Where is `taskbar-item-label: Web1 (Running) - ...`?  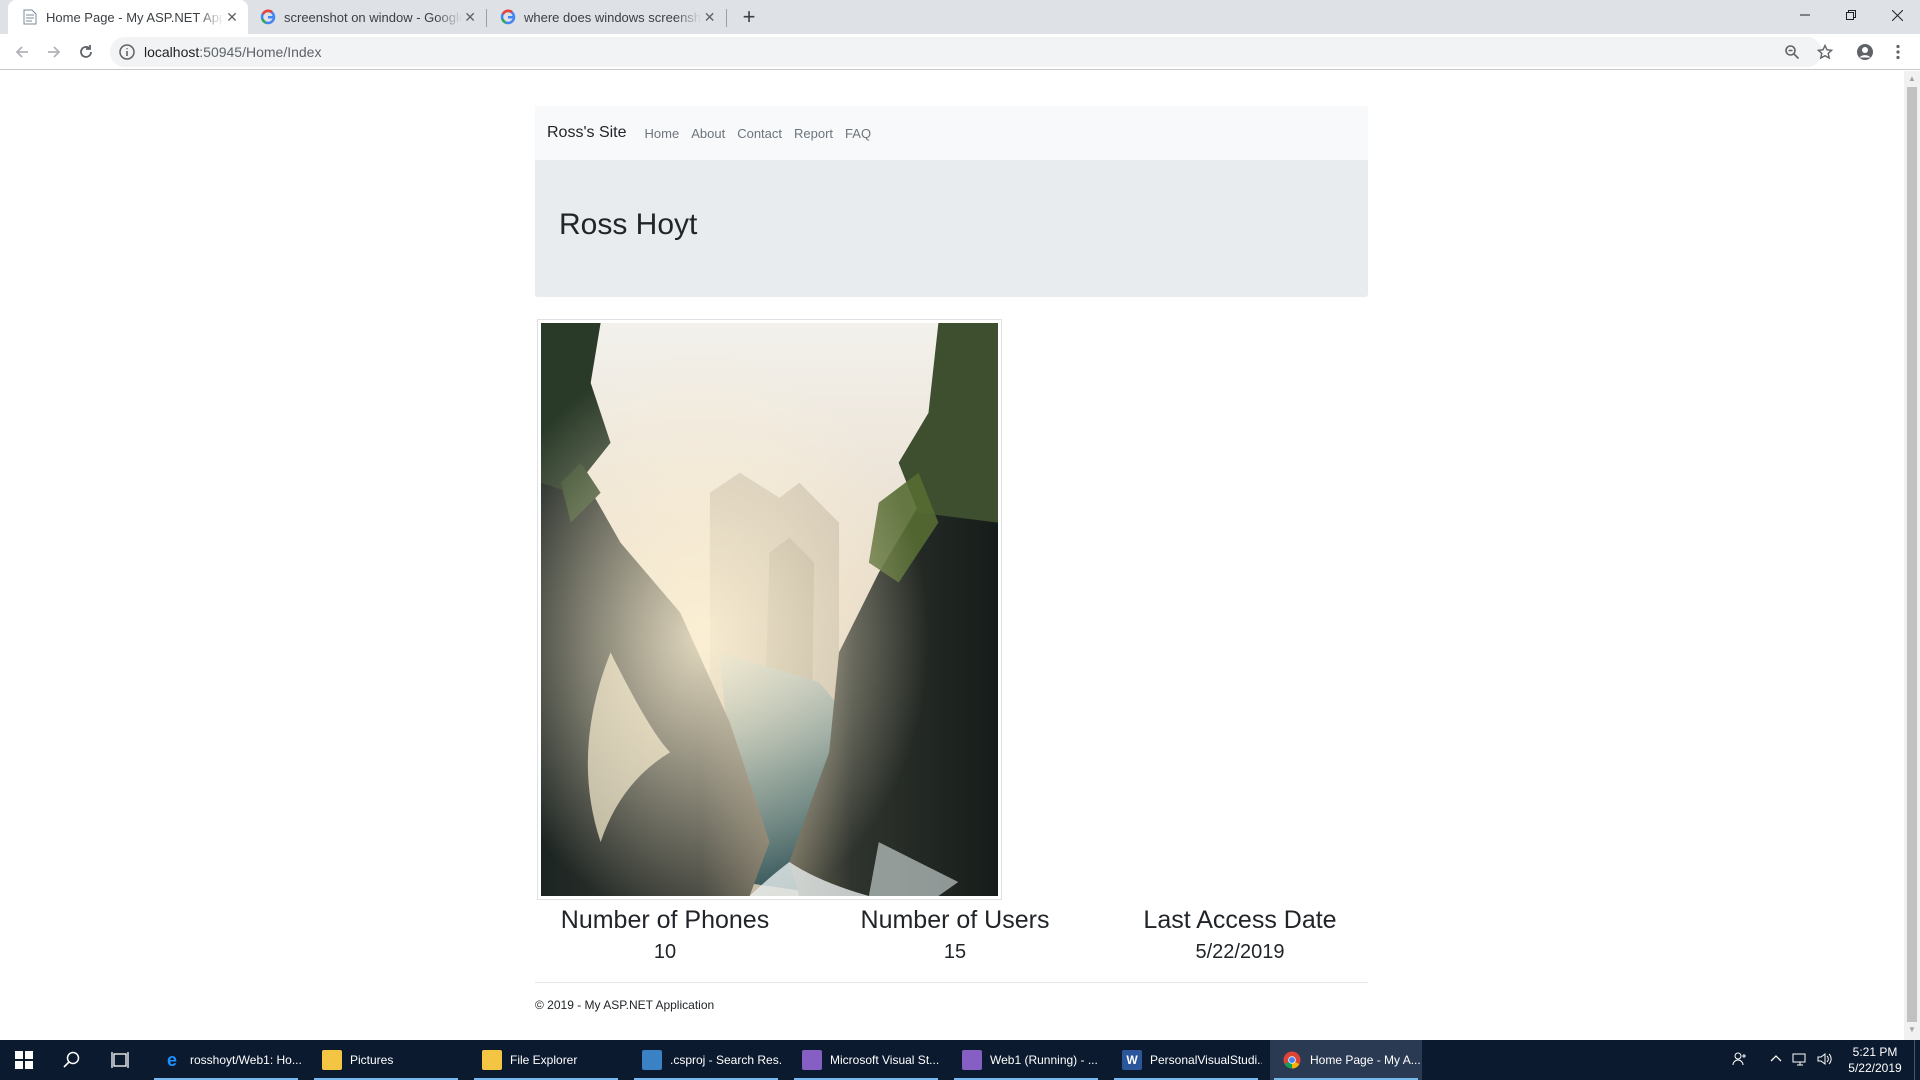 taskbar-item-label: Web1 (Running) - ... is located at coordinates (1044, 1060).